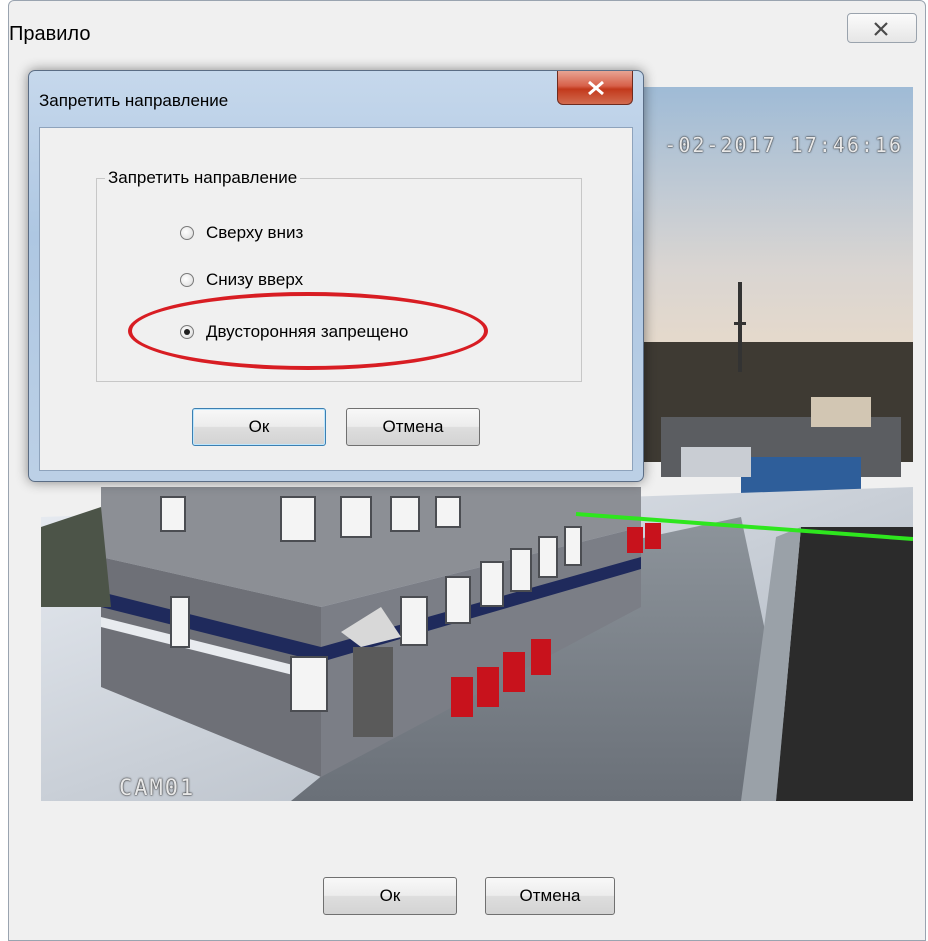  Describe the element at coordinates (255, 279) in the screenshot. I see `radio-label: Снизу вверх` at that location.